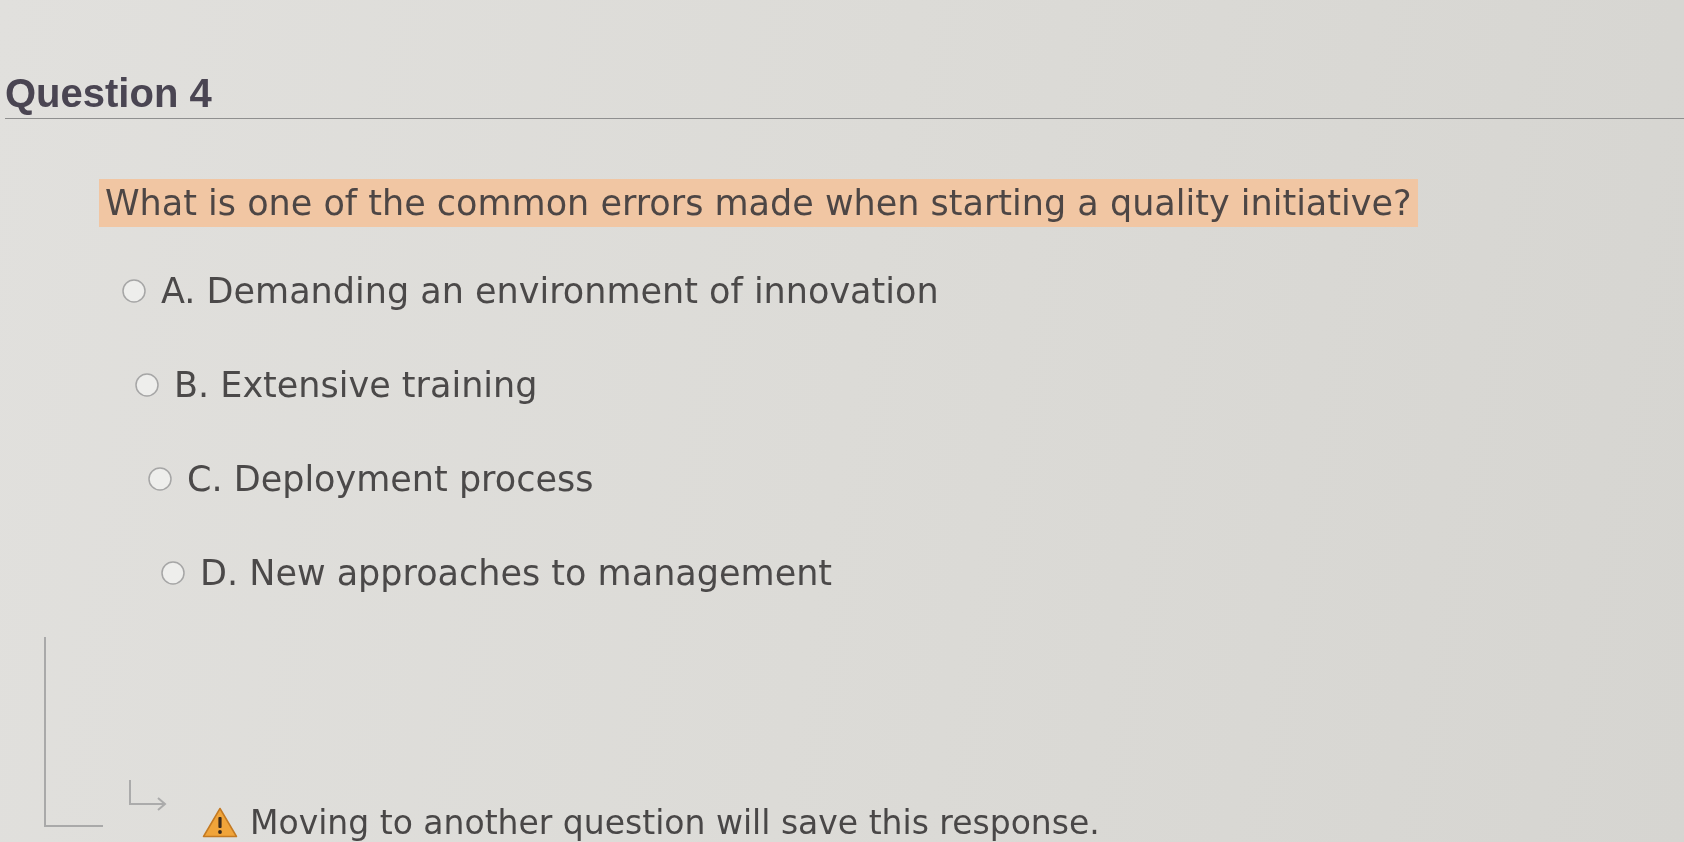  Describe the element at coordinates (147, 795) in the screenshot. I see `corner-arrow-icon` at that location.